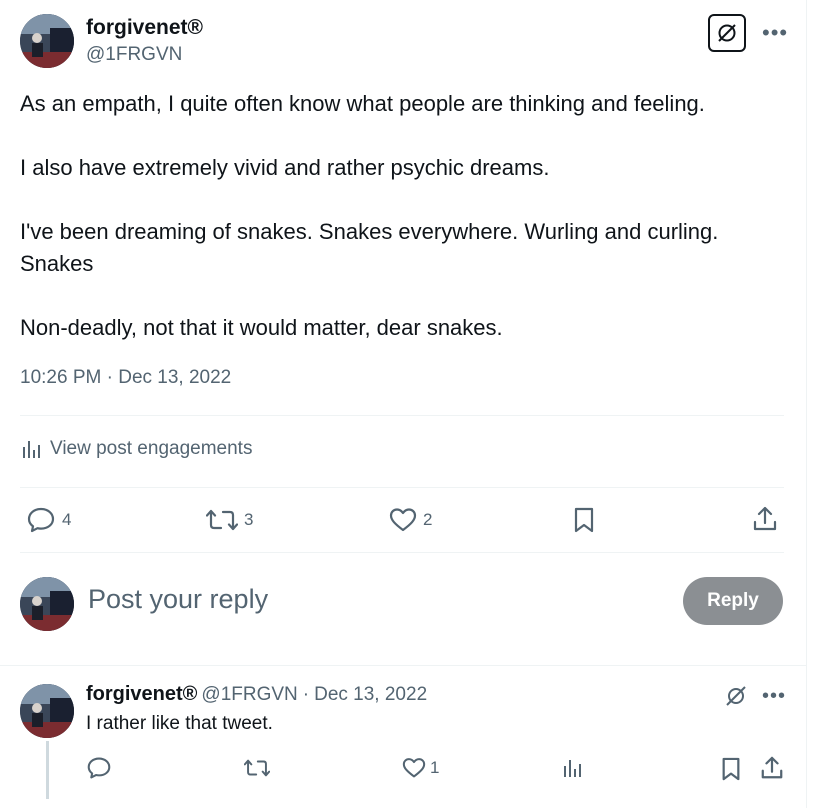  I want to click on reply-header: forgivenet® @1FRGVN · Dec 13, 2022, so click(256, 694).